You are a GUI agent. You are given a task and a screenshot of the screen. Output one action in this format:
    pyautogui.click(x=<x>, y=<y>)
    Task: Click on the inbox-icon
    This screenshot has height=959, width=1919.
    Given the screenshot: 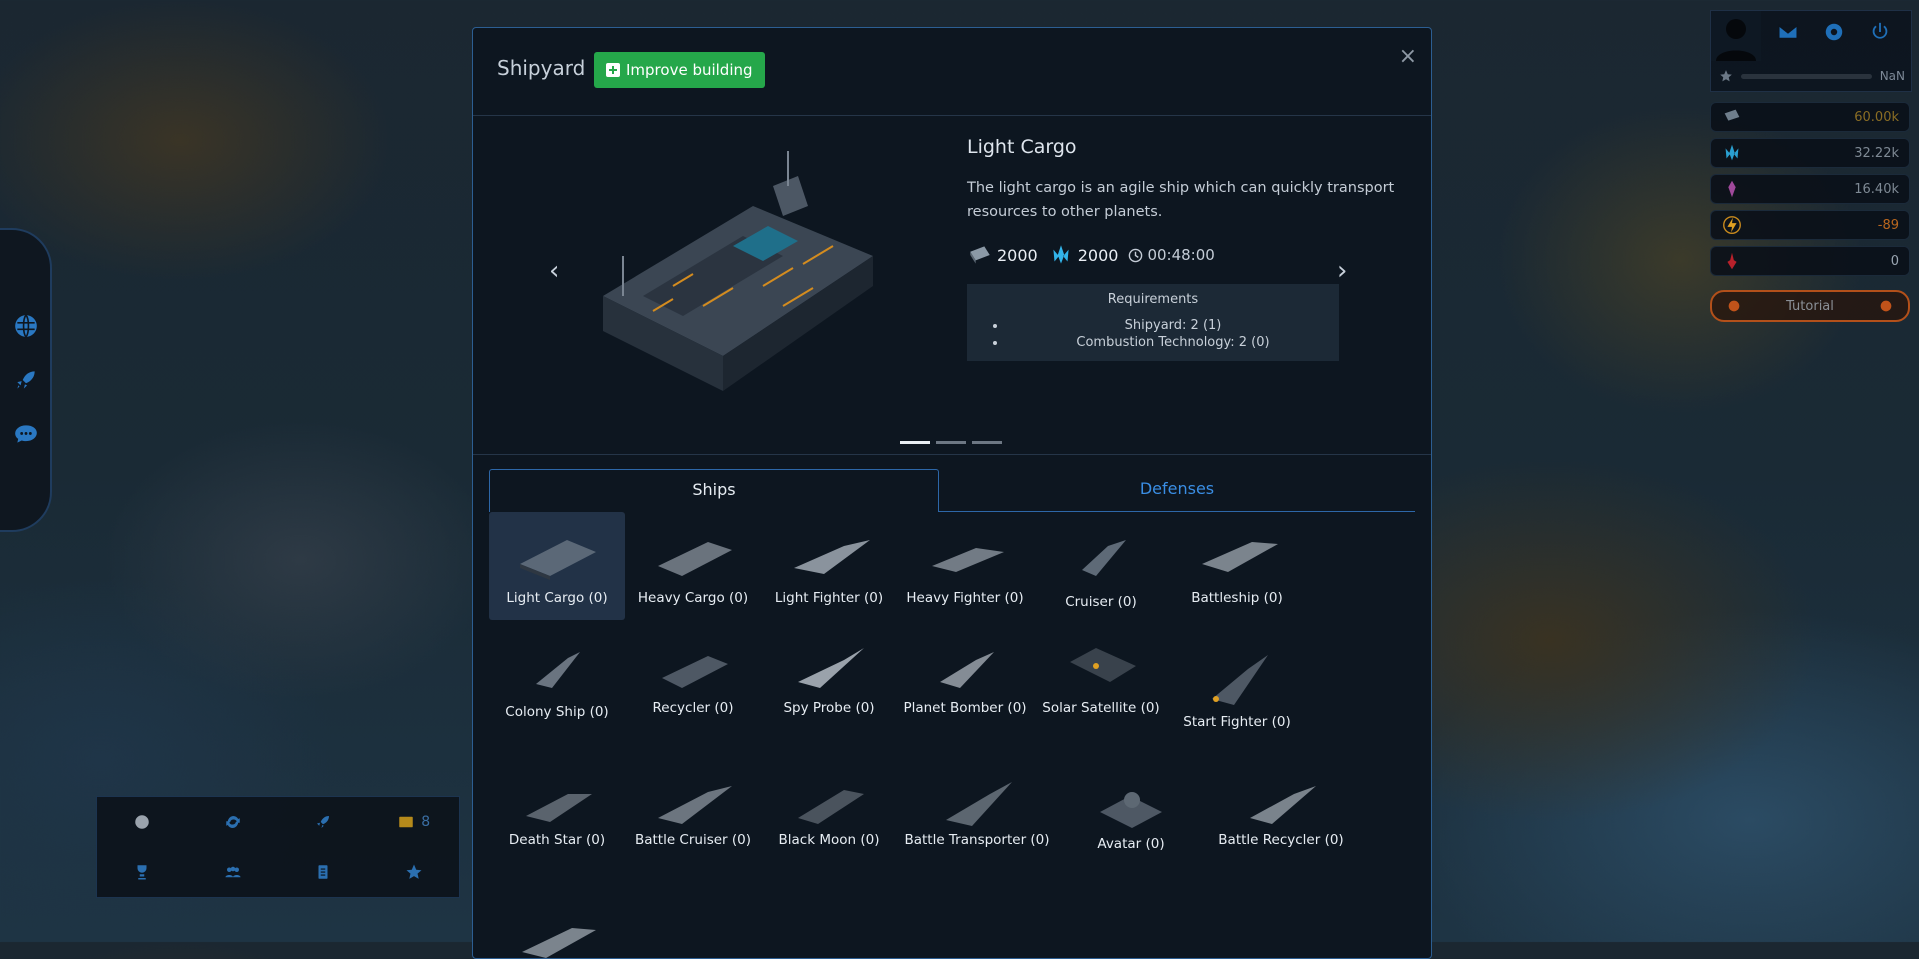 What is the action you would take?
    pyautogui.click(x=406, y=822)
    